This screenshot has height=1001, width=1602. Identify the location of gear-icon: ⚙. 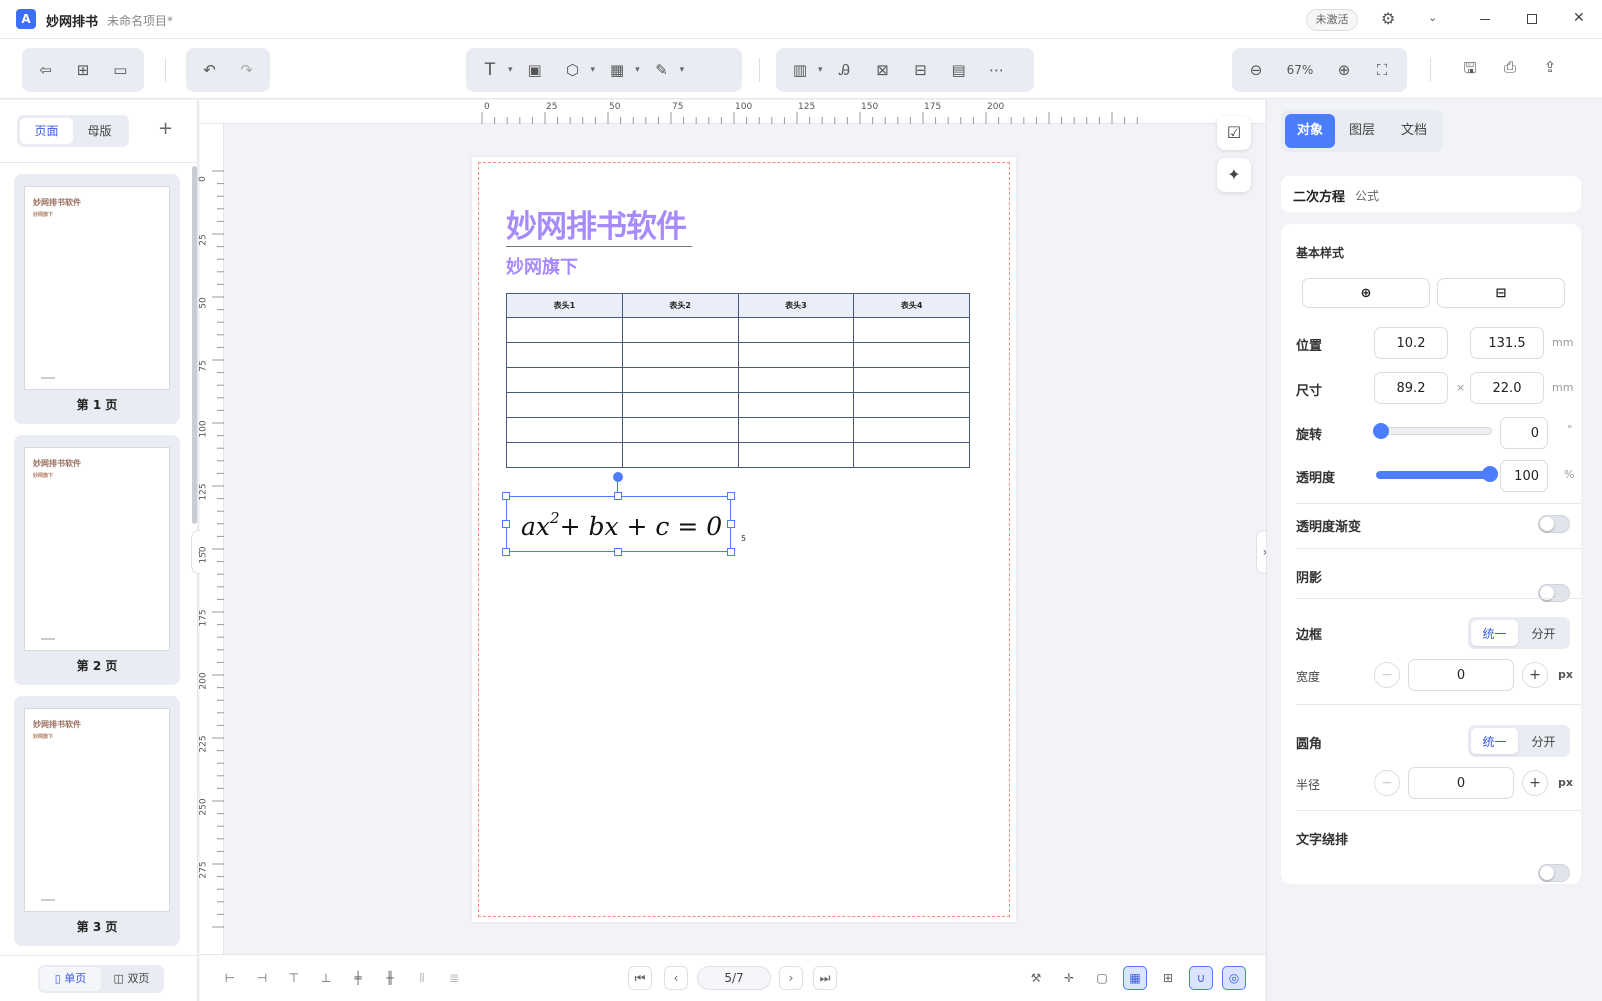
(1388, 19).